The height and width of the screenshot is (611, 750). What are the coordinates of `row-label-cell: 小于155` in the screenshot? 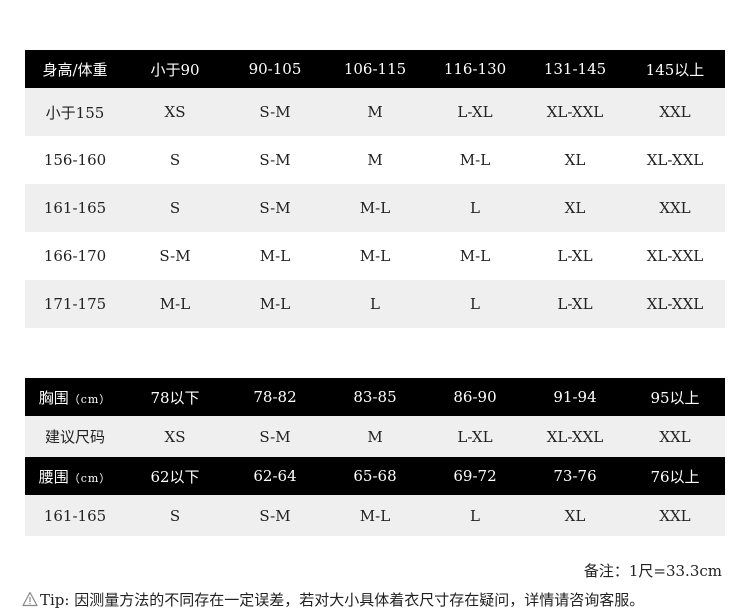 It's located at (75, 112).